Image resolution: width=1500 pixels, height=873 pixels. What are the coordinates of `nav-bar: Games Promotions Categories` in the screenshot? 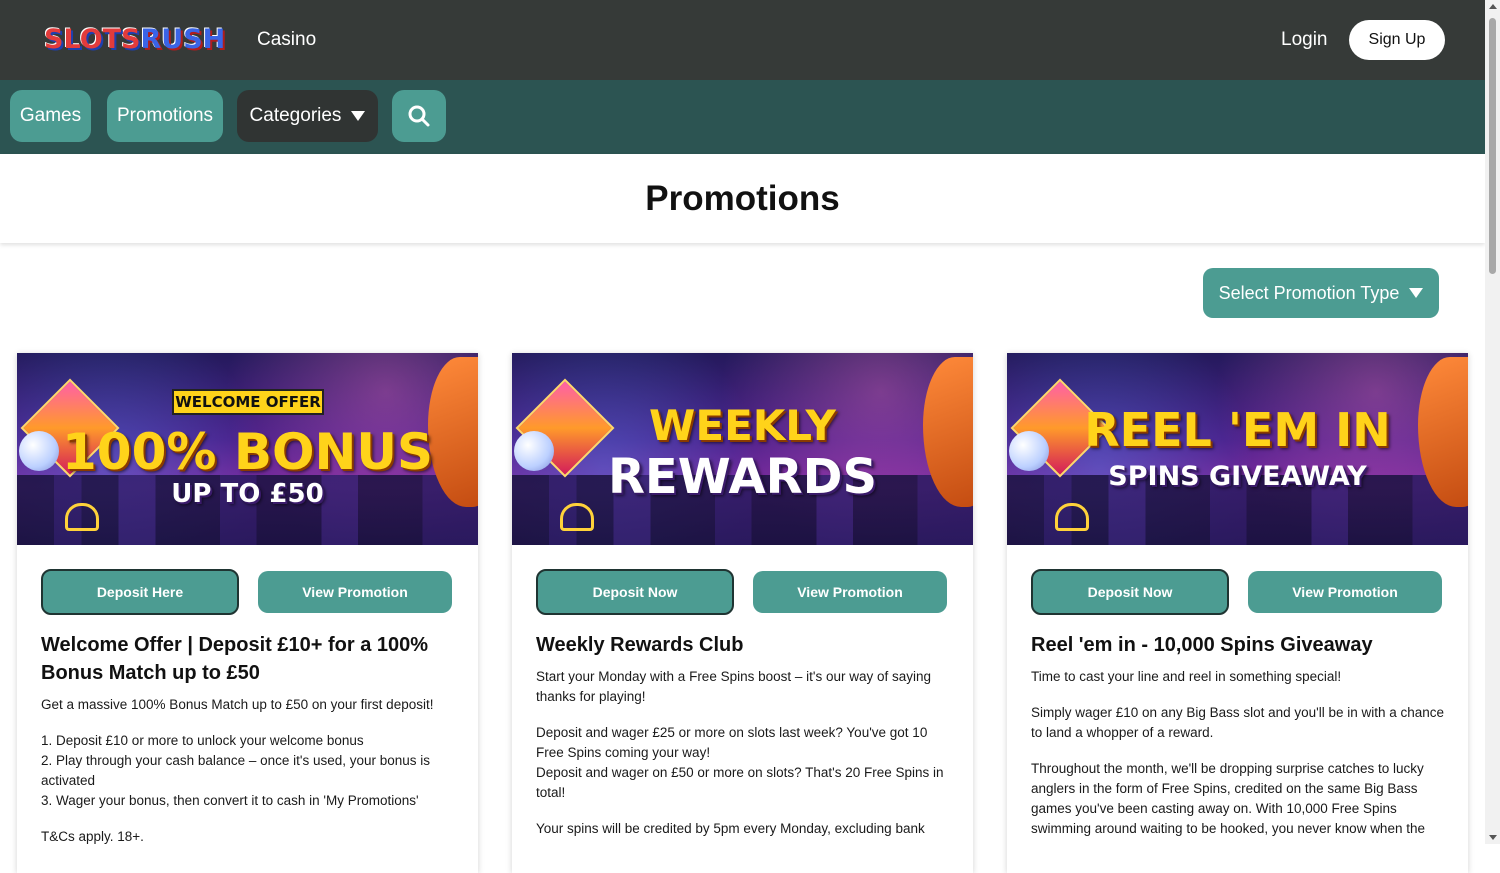 It's located at (742, 117).